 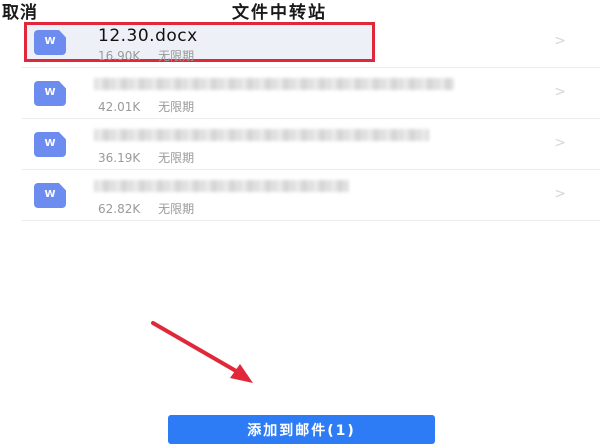 What do you see at coordinates (311, 144) in the screenshot?
I see `file-row: W 36.19K 无限期 >` at bounding box center [311, 144].